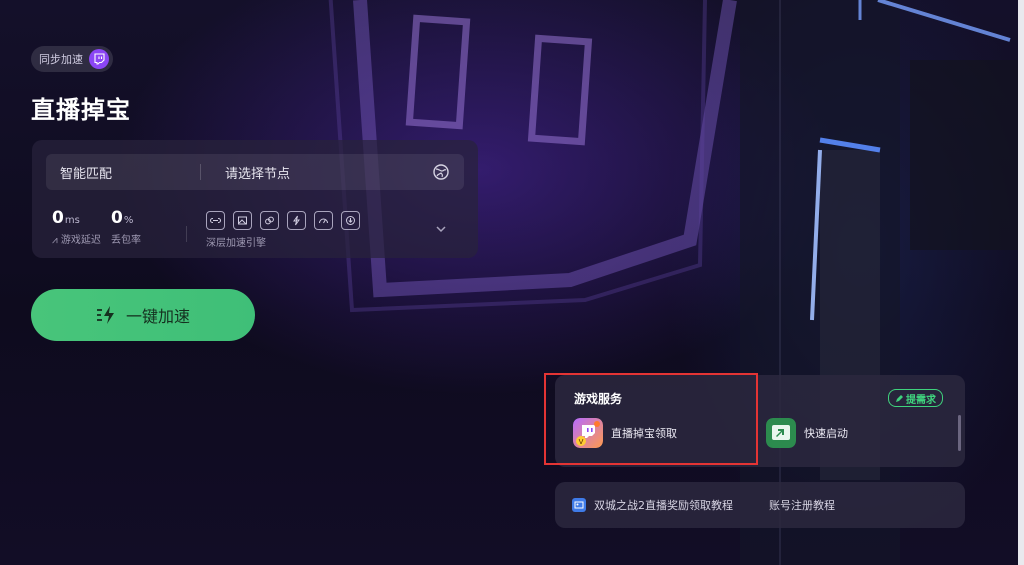 This screenshot has height=565, width=1024. I want to click on image-icon, so click(242, 220).